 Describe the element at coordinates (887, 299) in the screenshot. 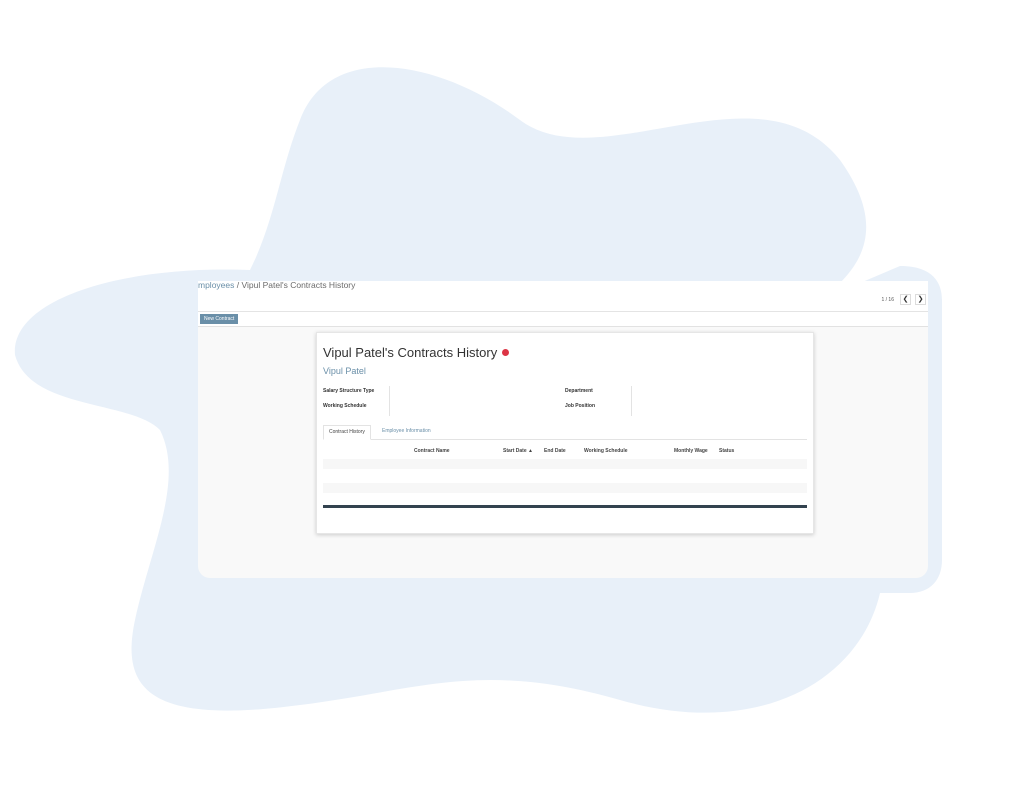

I see `pager-value: 1 / 16` at that location.